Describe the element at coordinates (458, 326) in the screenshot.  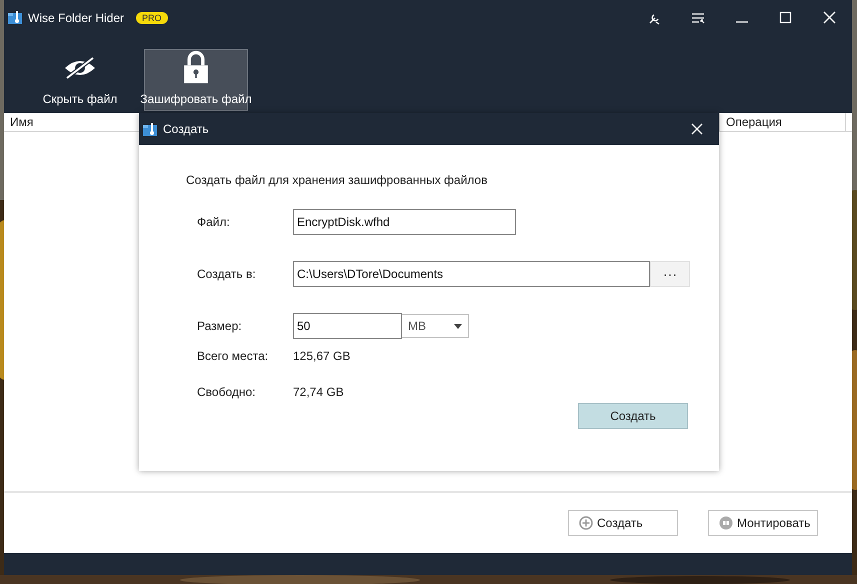
I see `caret-icon` at that location.